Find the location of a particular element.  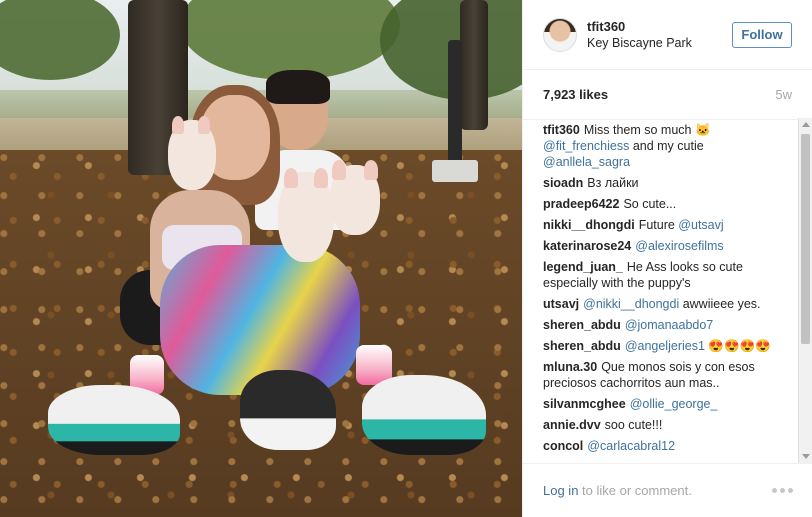

comment-item: utsavj @nikki__dhongdi awwiieee yes. is located at coordinates (668, 304).